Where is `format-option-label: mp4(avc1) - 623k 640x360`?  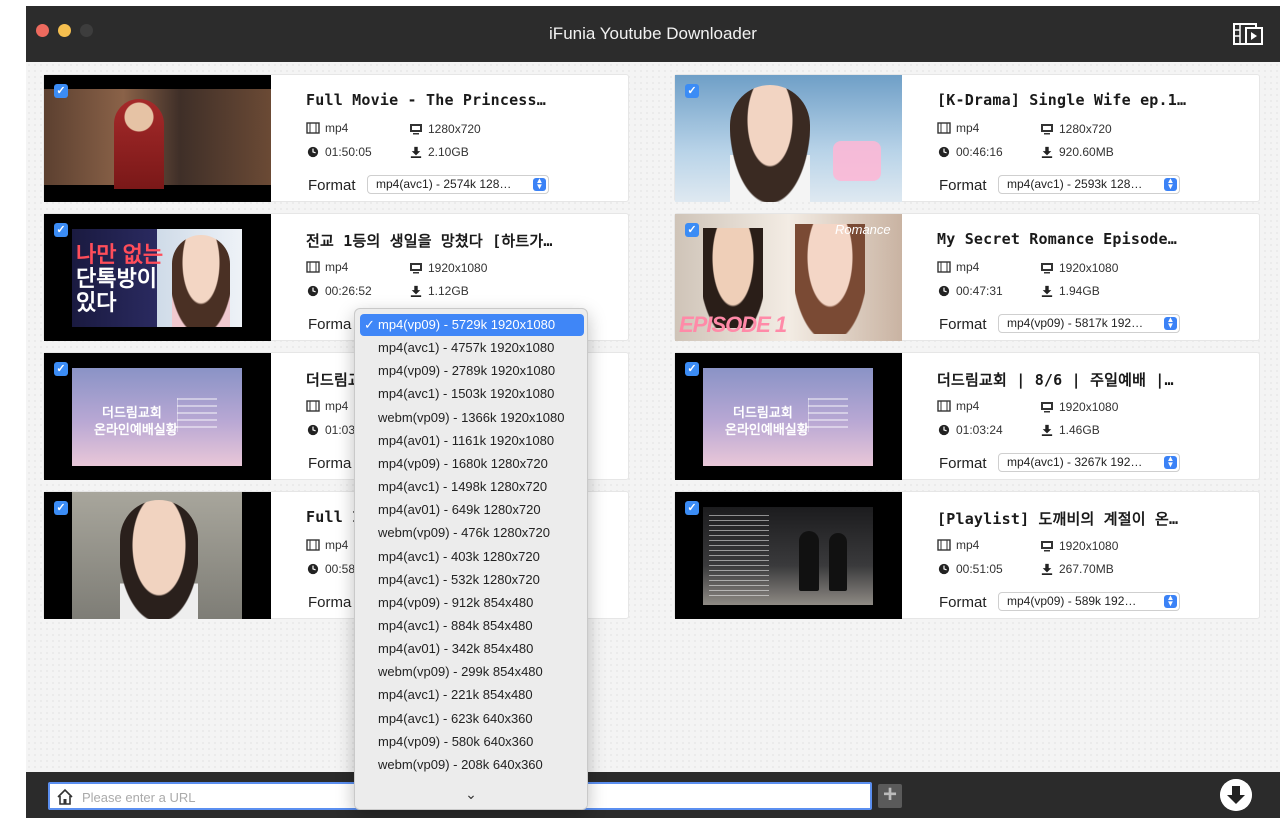
format-option-label: mp4(avc1) - 623k 640x360 is located at coordinates (455, 718).